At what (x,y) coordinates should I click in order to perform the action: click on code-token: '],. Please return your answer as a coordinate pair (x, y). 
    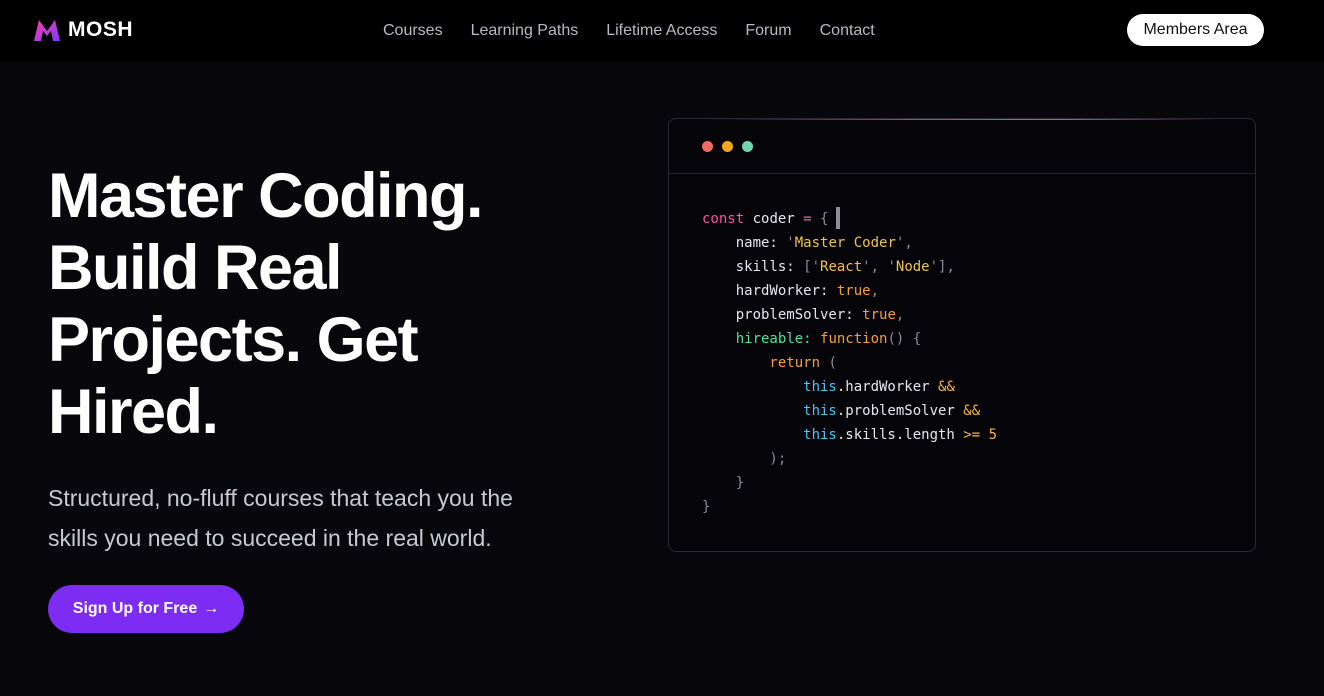
    Looking at the image, I should click on (942, 267).